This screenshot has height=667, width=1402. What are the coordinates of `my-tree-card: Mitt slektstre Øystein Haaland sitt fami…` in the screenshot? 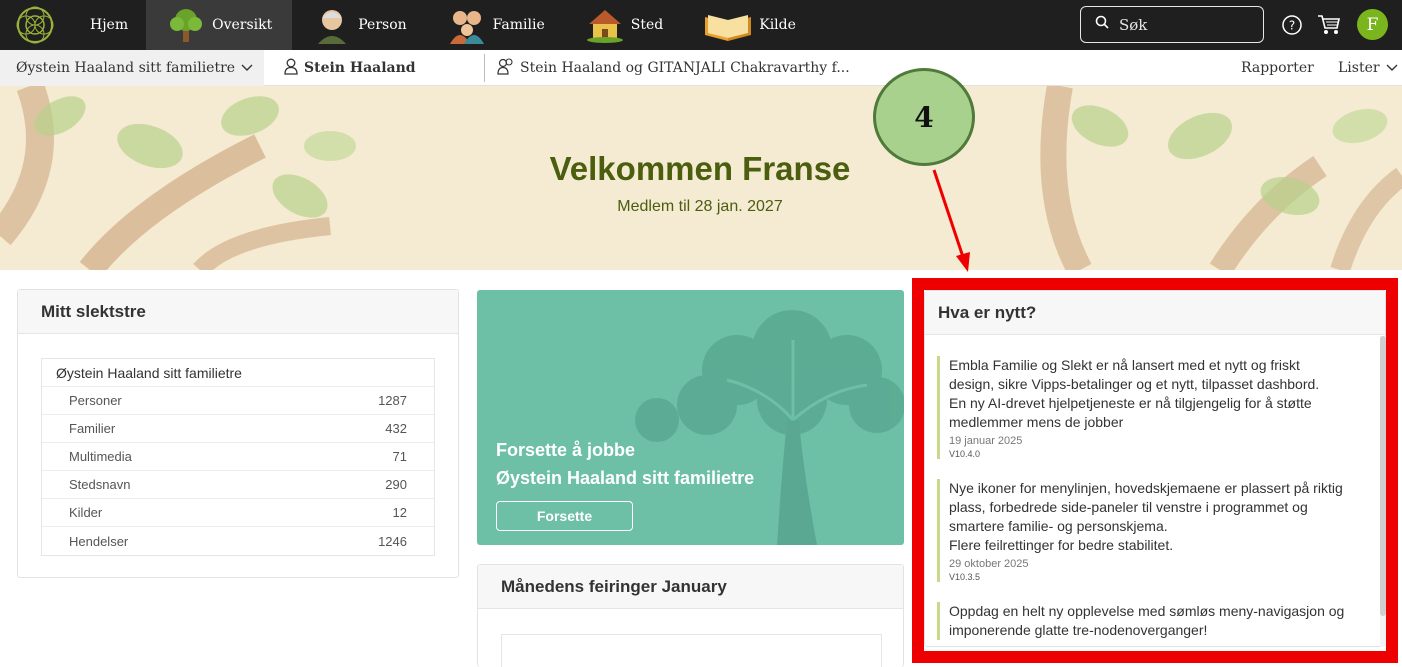 It's located at (238, 433).